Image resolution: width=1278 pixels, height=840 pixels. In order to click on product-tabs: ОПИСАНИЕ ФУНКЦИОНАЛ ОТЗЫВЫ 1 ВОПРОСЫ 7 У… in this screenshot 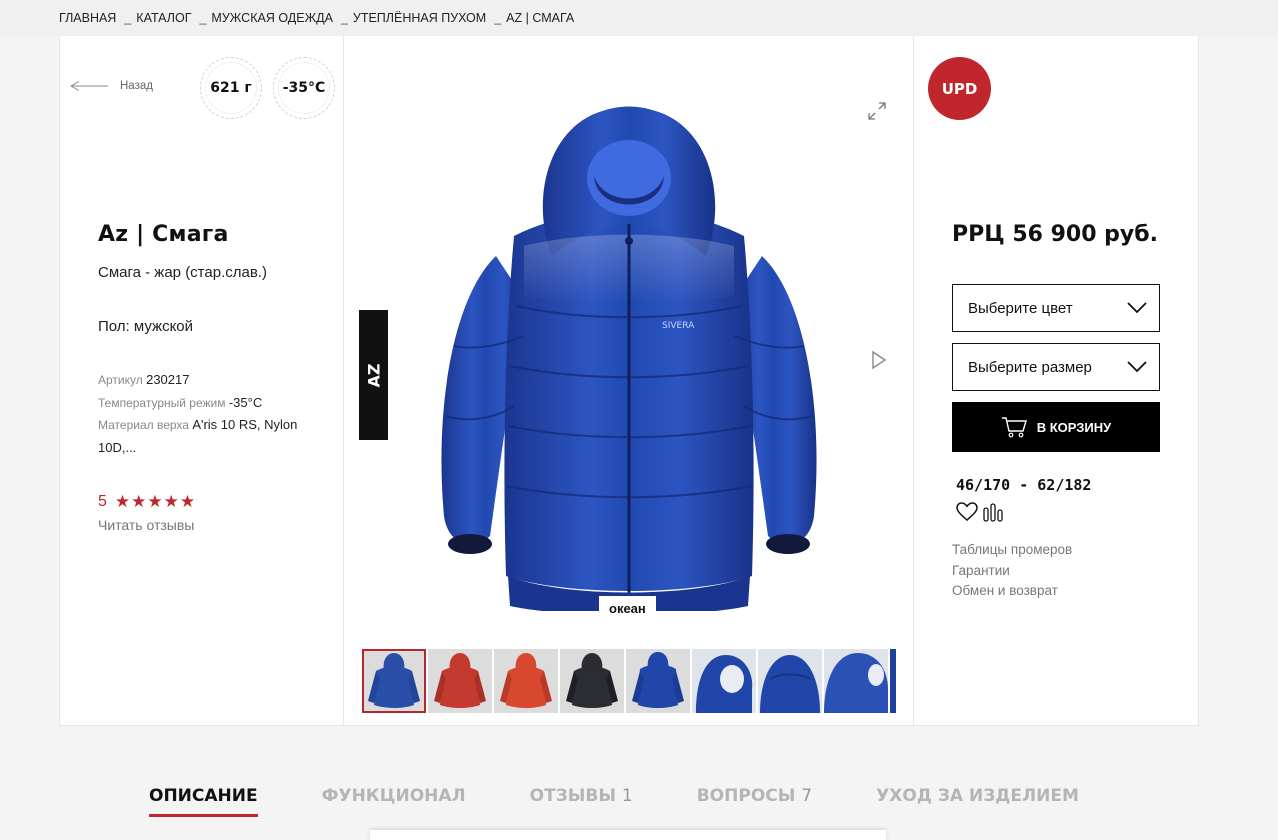, I will do `click(646, 801)`.